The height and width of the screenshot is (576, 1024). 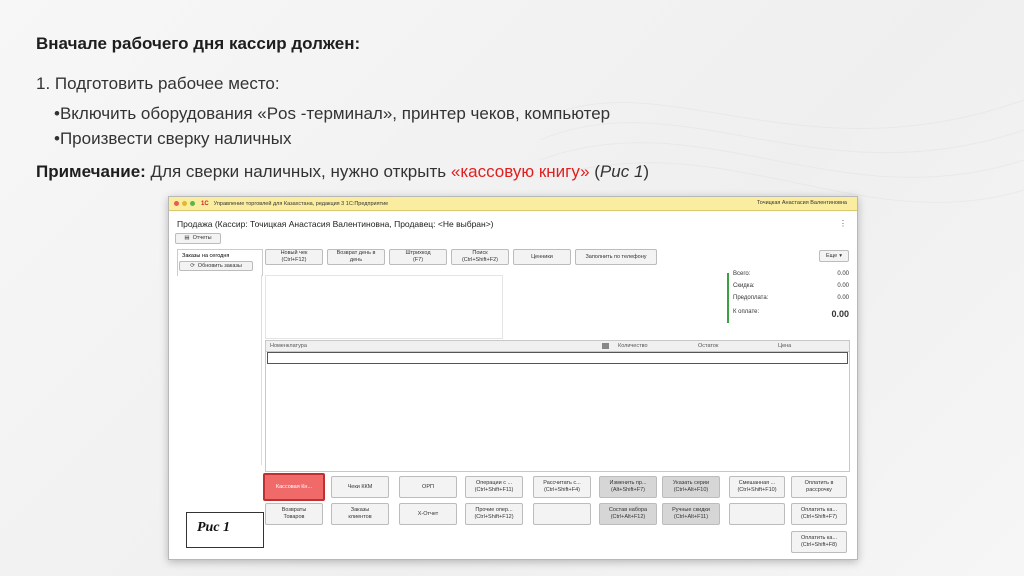 I want to click on pay-installment-button: Оплатить в рассрочку, so click(x=819, y=487).